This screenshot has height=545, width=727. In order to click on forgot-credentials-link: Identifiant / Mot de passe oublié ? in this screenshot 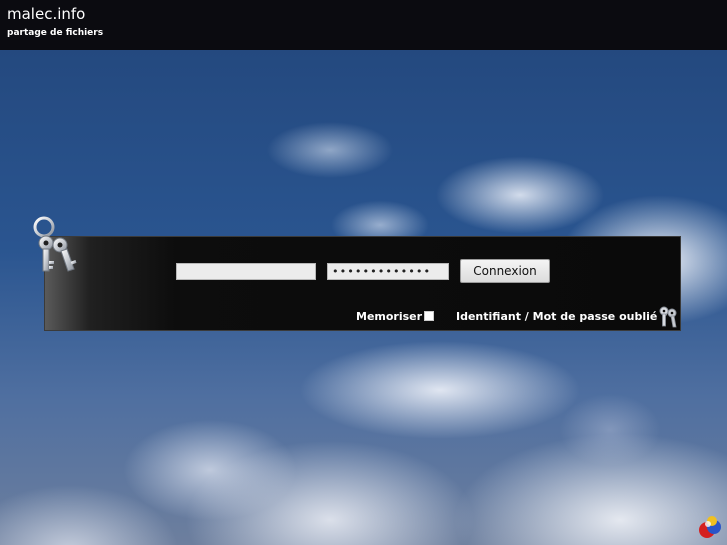, I will do `click(562, 316)`.